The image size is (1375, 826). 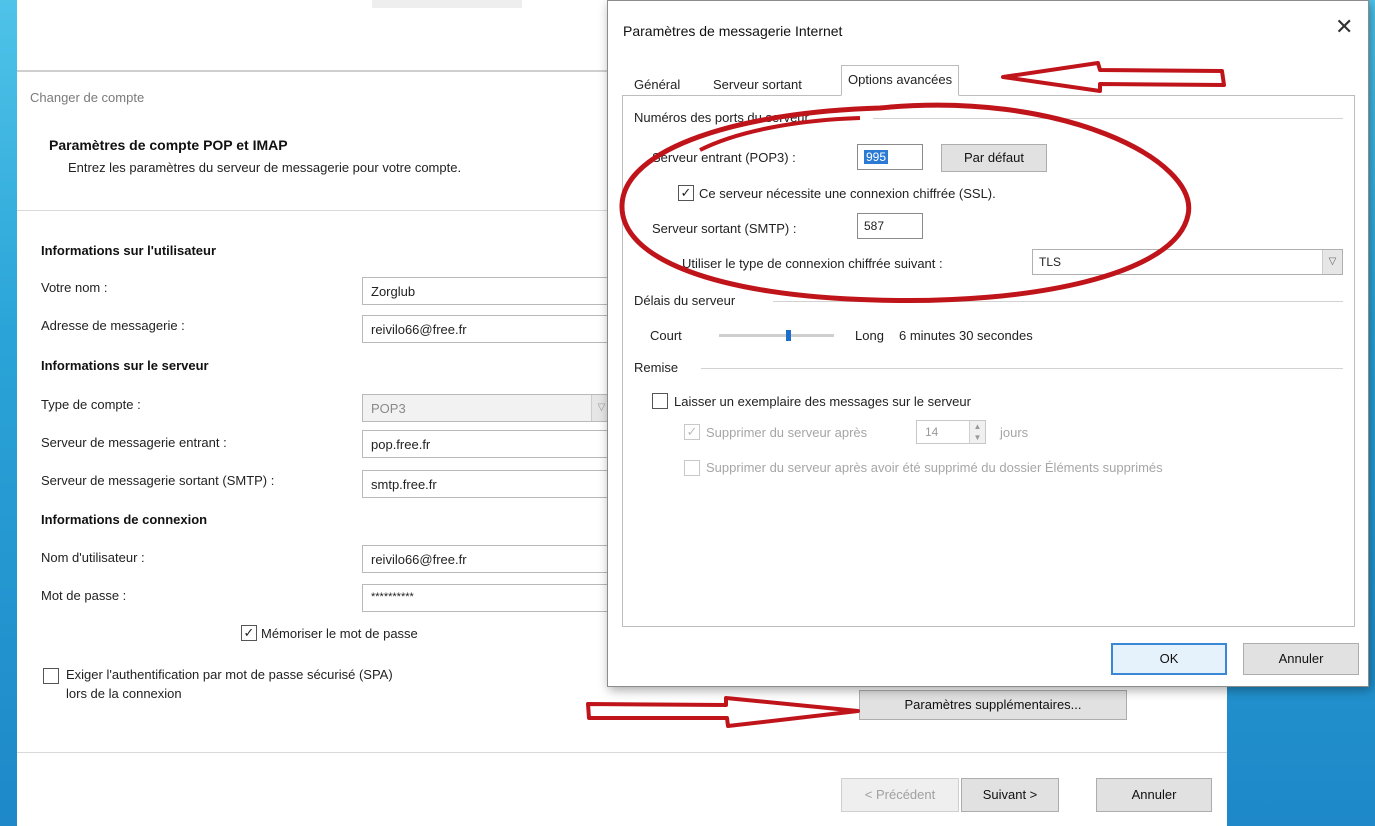 I want to click on ok-button: OK, so click(x=1169, y=659).